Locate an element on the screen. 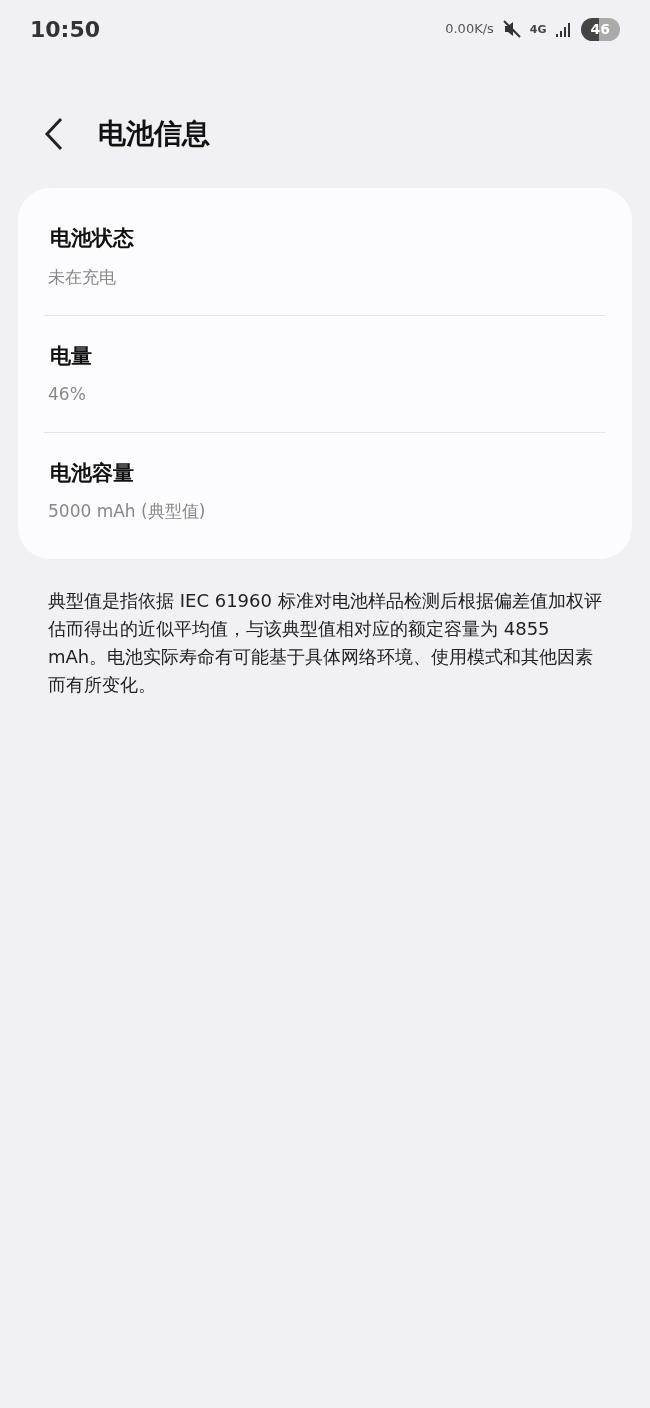 This screenshot has width=650, height=1408. item-label: 电量 is located at coordinates (71, 356).